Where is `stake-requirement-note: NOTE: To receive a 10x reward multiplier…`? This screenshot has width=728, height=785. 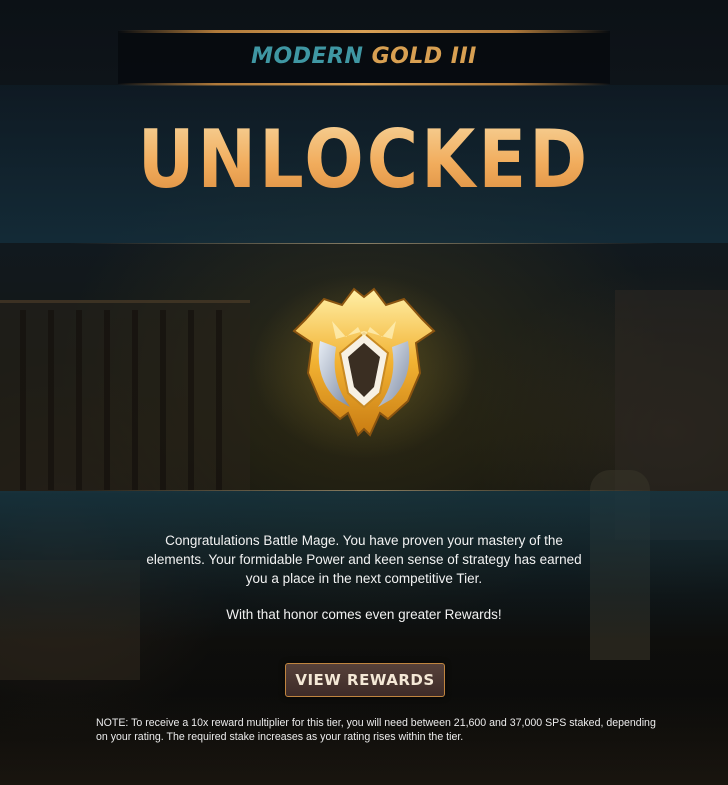 stake-requirement-note: NOTE: To receive a 10x reward multiplier… is located at coordinates (376, 730).